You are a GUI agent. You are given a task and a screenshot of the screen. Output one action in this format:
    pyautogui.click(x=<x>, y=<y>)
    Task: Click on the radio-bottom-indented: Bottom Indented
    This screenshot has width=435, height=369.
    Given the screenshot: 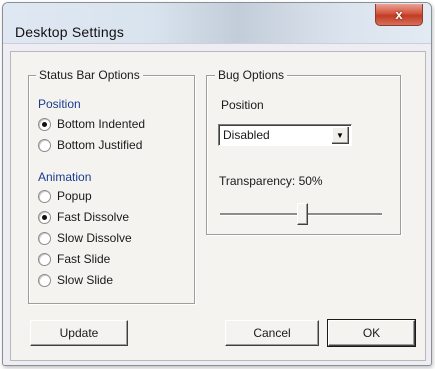 What is the action you would take?
    pyautogui.click(x=91, y=124)
    